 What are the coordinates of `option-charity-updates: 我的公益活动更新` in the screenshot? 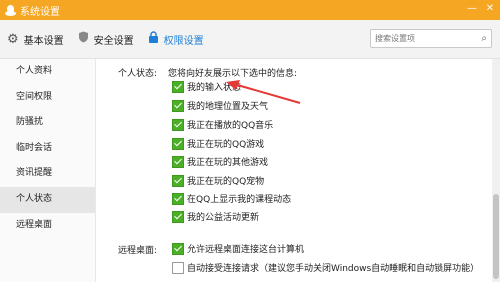 It's located at (215, 216).